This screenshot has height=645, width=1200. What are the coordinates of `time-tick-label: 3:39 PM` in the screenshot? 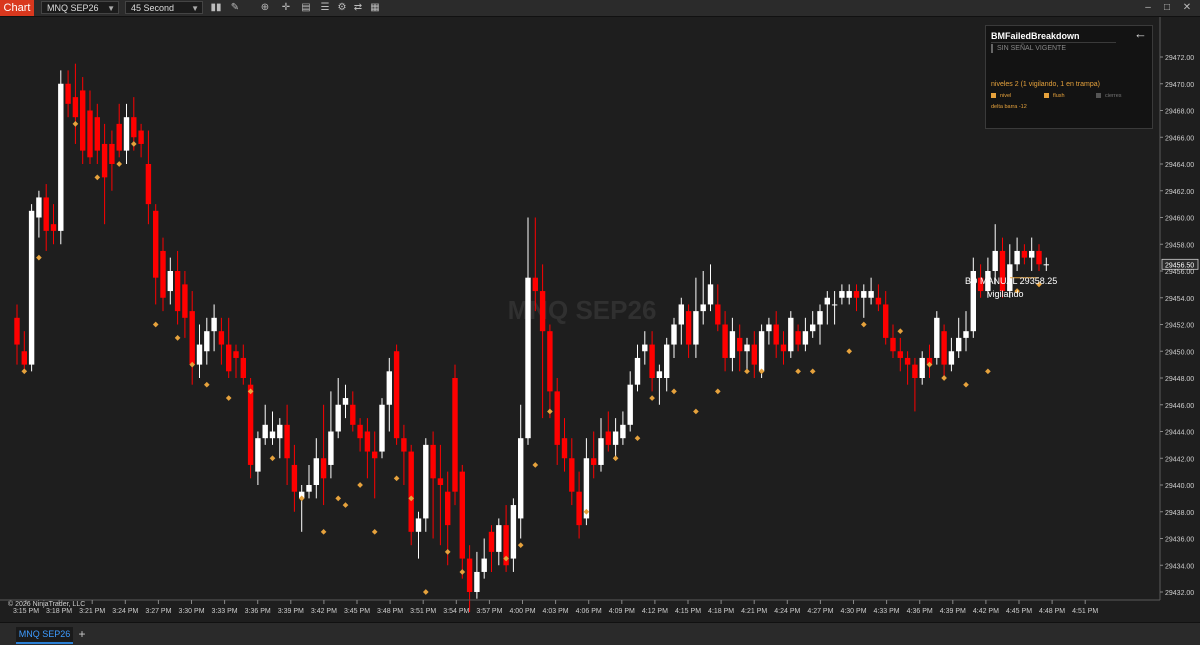 It's located at (291, 611).